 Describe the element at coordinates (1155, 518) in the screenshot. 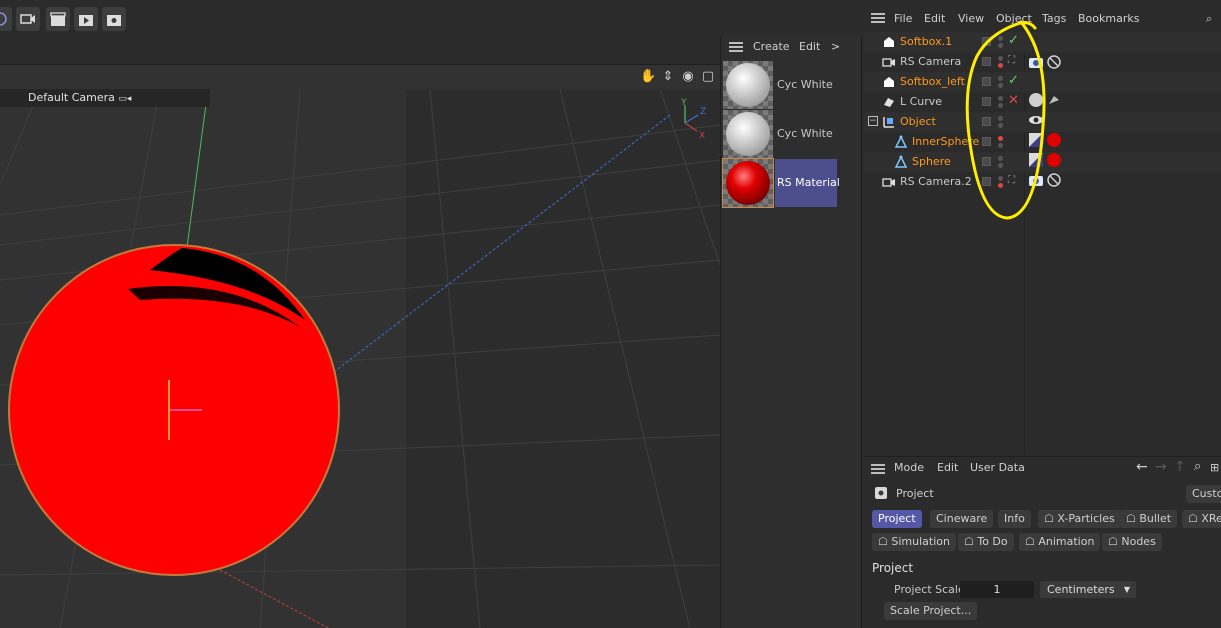

I see `tab-label: Bullet` at that location.